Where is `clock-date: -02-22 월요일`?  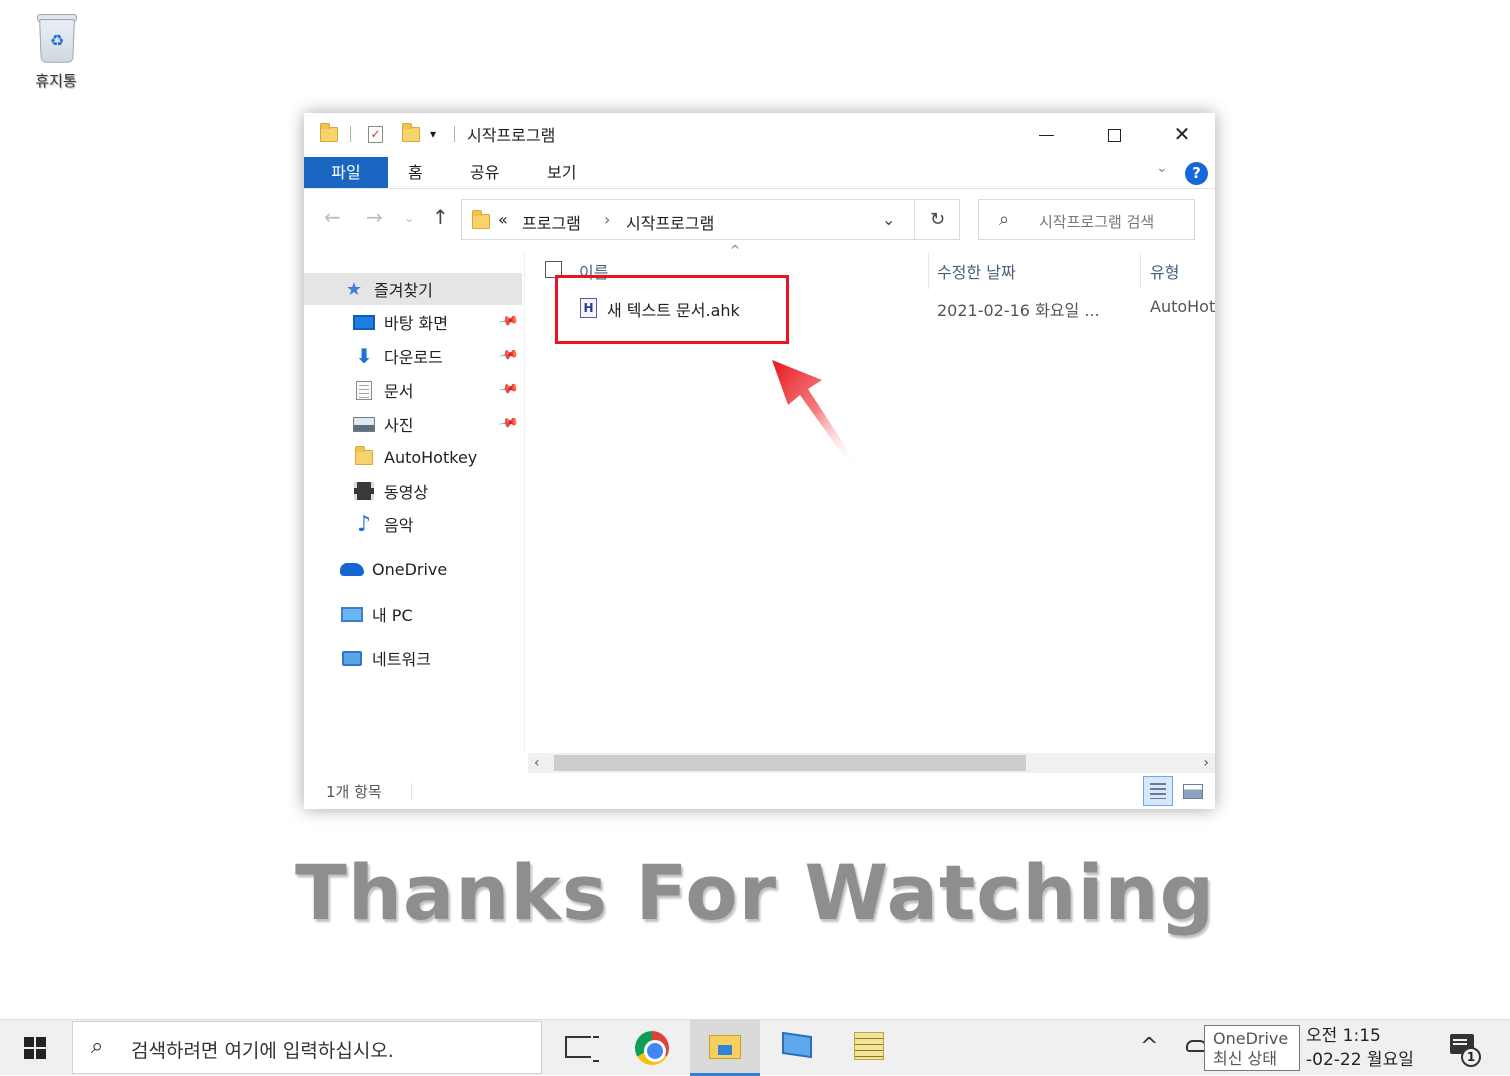 clock-date: -02-22 월요일 is located at coordinates (1360, 1060).